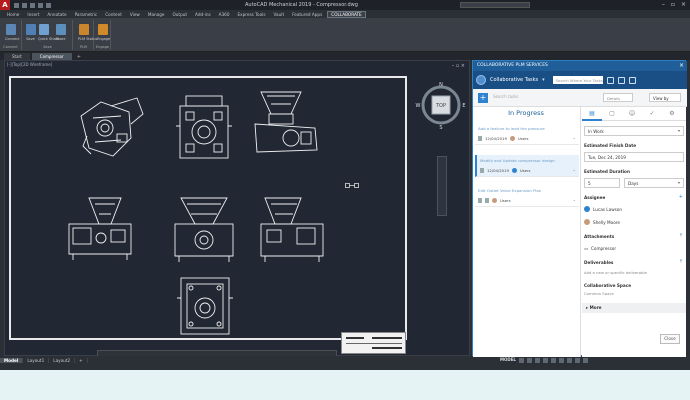 The width and height of the screenshot is (690, 400). What do you see at coordinates (179, 14) in the screenshot?
I see `ribbon-tab-output: Output` at bounding box center [179, 14].